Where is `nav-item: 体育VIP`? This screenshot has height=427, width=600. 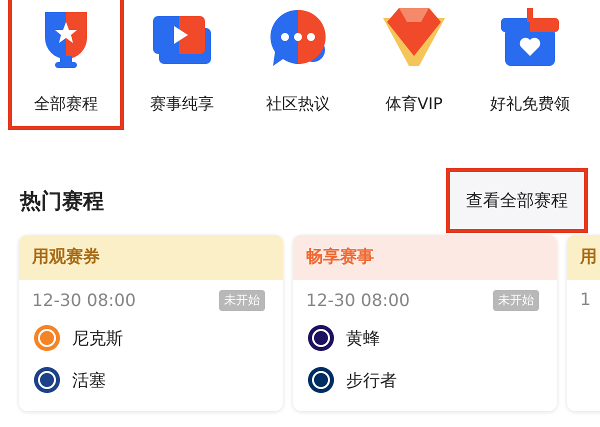 nav-item: 体育VIP is located at coordinates (414, 65).